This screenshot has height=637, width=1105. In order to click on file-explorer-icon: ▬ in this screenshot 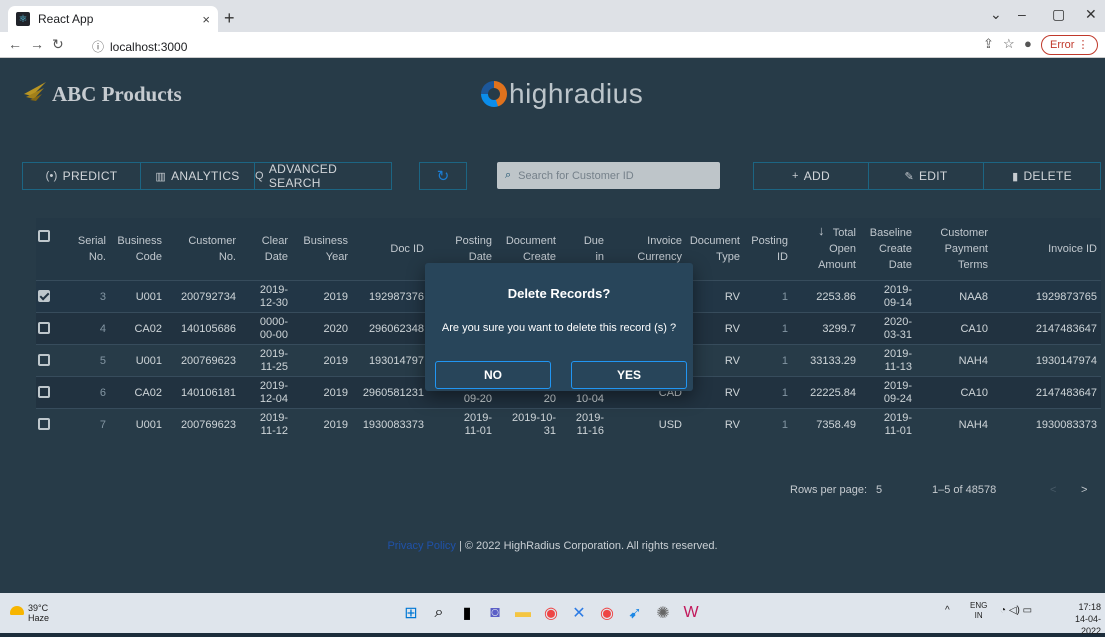, I will do `click(523, 613)`.